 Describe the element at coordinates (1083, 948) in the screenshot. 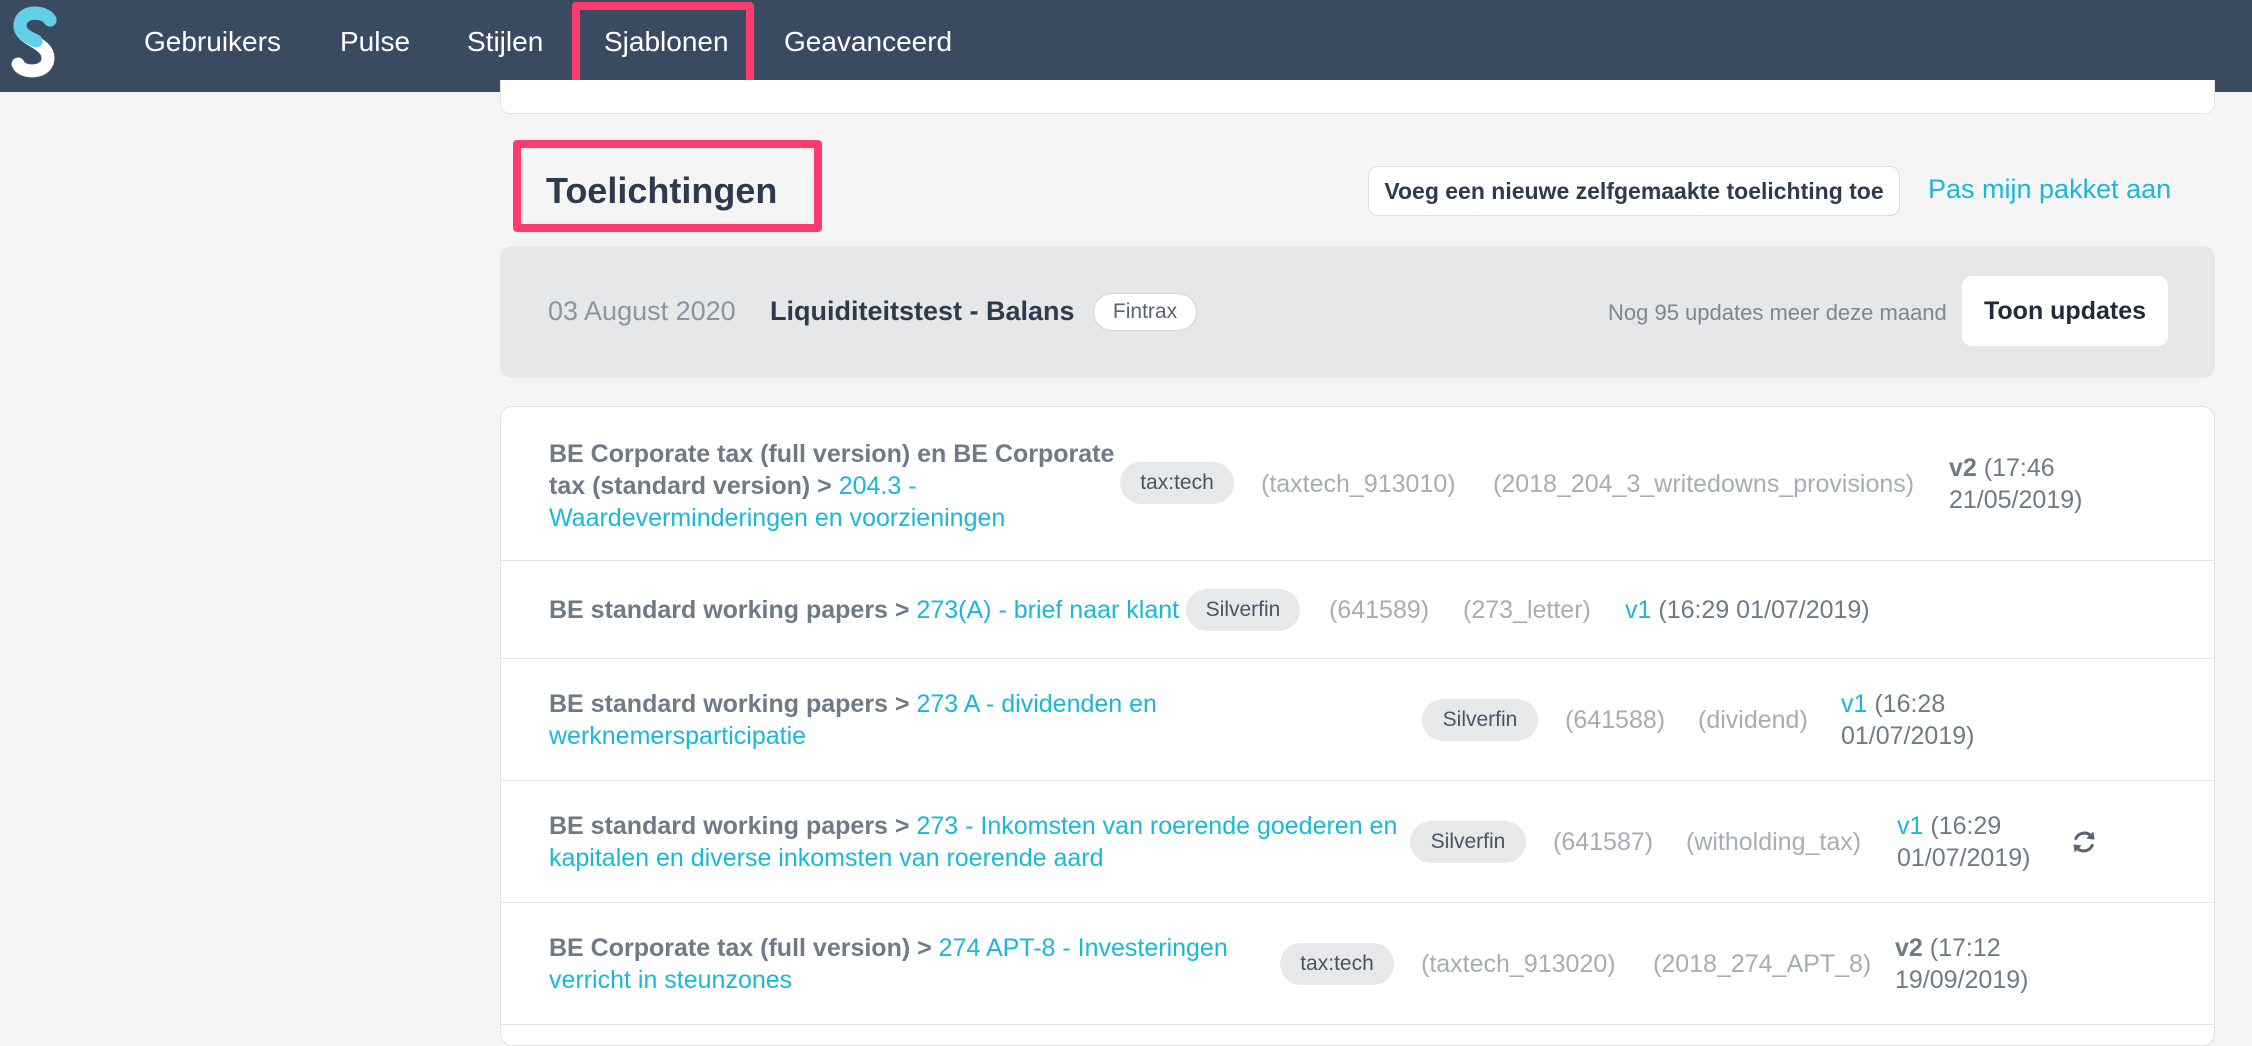

I see `row-link: 274 APT-8 - Investeringen` at that location.